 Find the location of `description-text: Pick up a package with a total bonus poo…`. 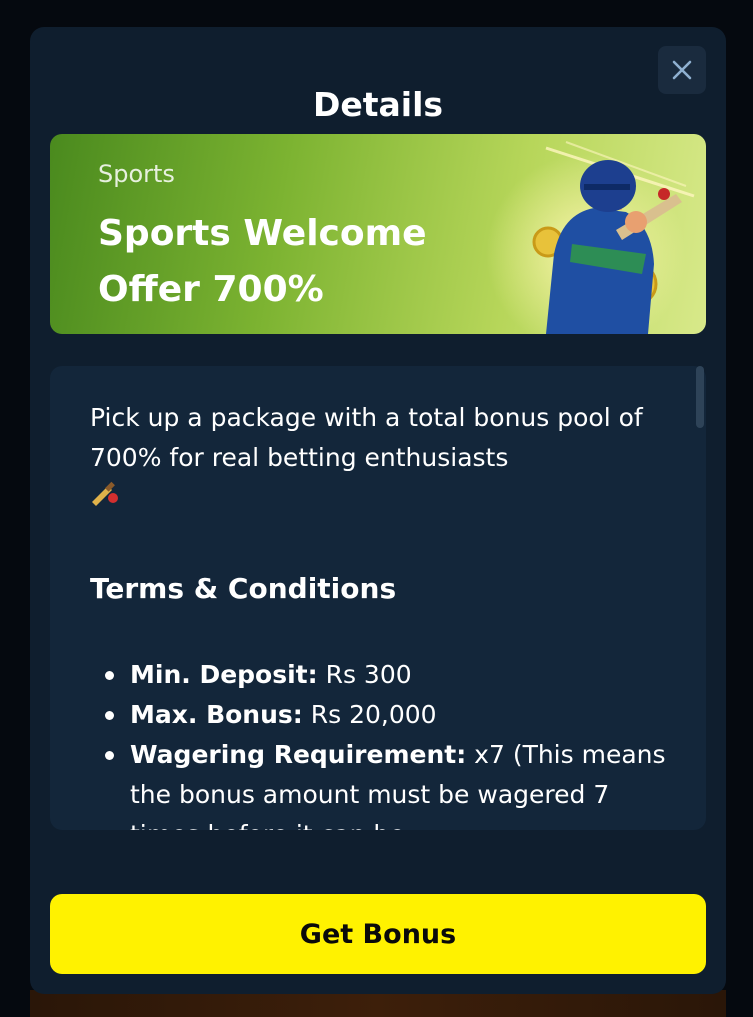

description-text: Pick up a package with a total bonus poo… is located at coordinates (366, 437).